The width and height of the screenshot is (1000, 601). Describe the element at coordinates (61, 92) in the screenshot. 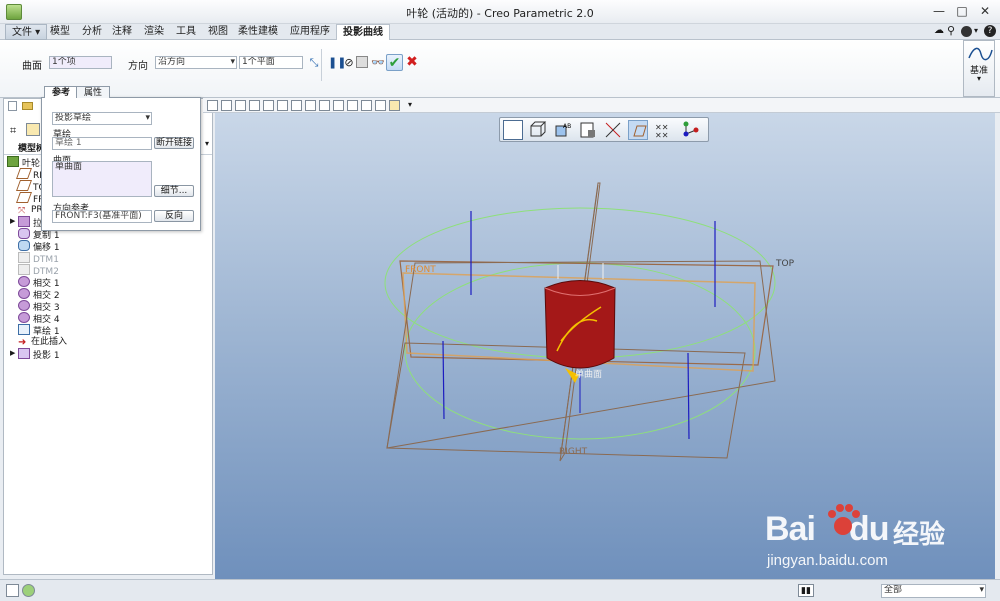

I see `tab-references: 参考` at that location.